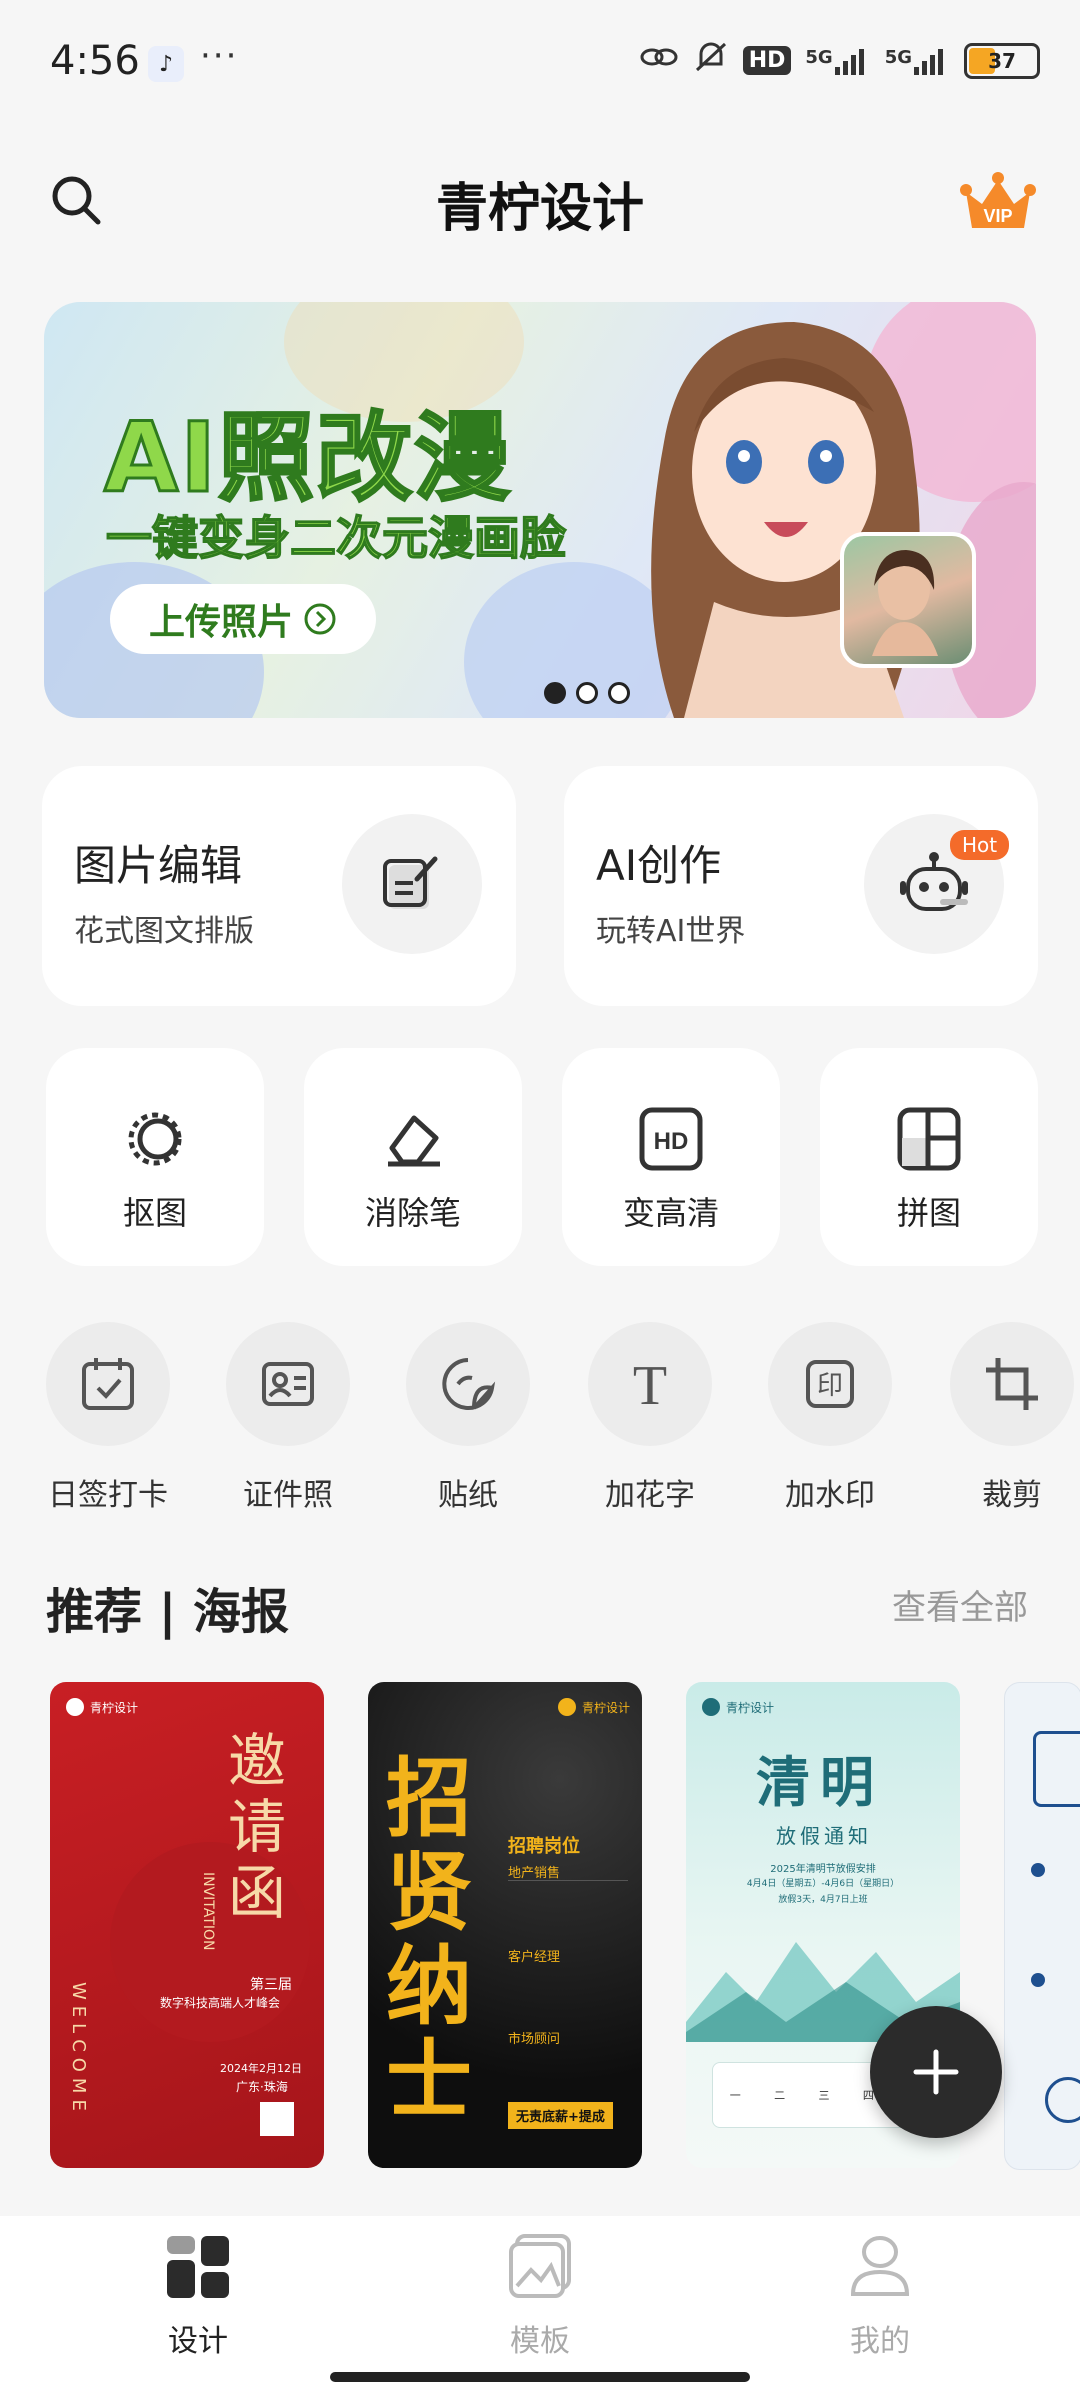 This screenshot has width=1080, height=2400. I want to click on poster-date: 2024年2月12日, so click(261, 2068).